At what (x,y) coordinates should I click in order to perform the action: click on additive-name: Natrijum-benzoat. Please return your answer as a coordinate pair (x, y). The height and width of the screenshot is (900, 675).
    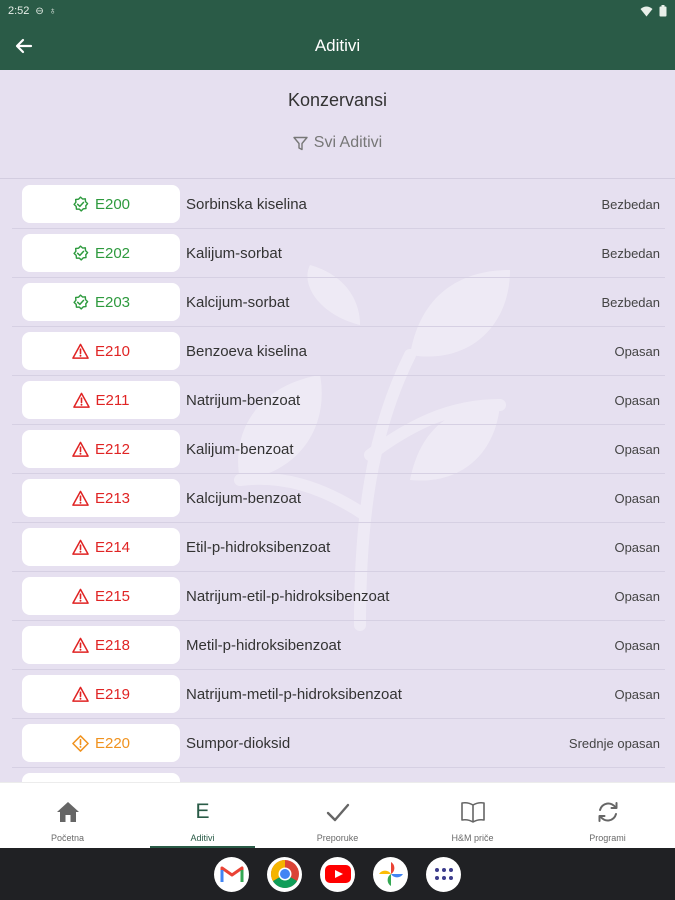
    Looking at the image, I should click on (243, 400).